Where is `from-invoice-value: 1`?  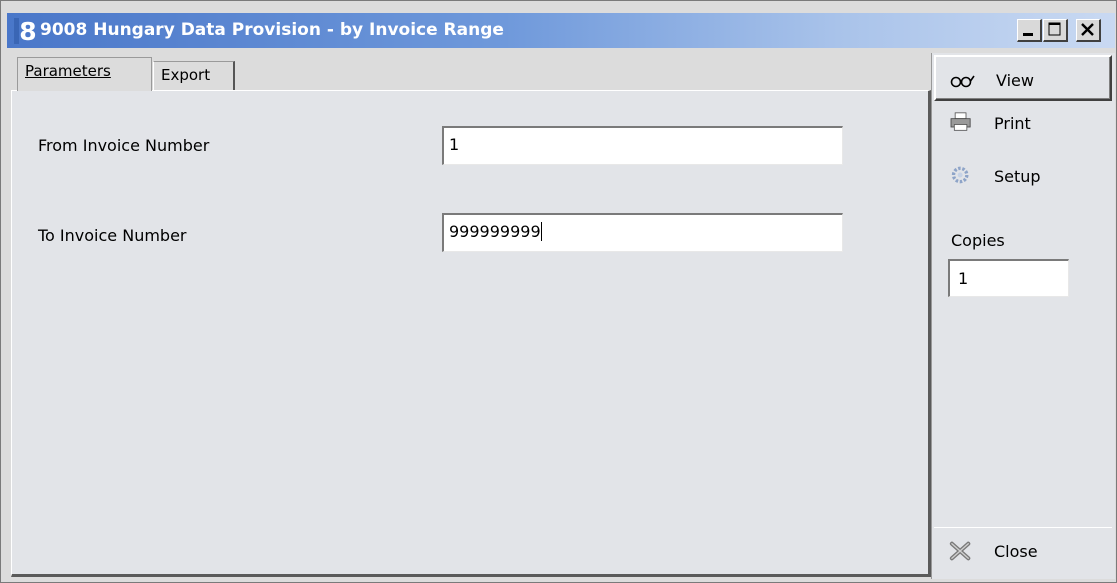
from-invoice-value: 1 is located at coordinates (454, 144).